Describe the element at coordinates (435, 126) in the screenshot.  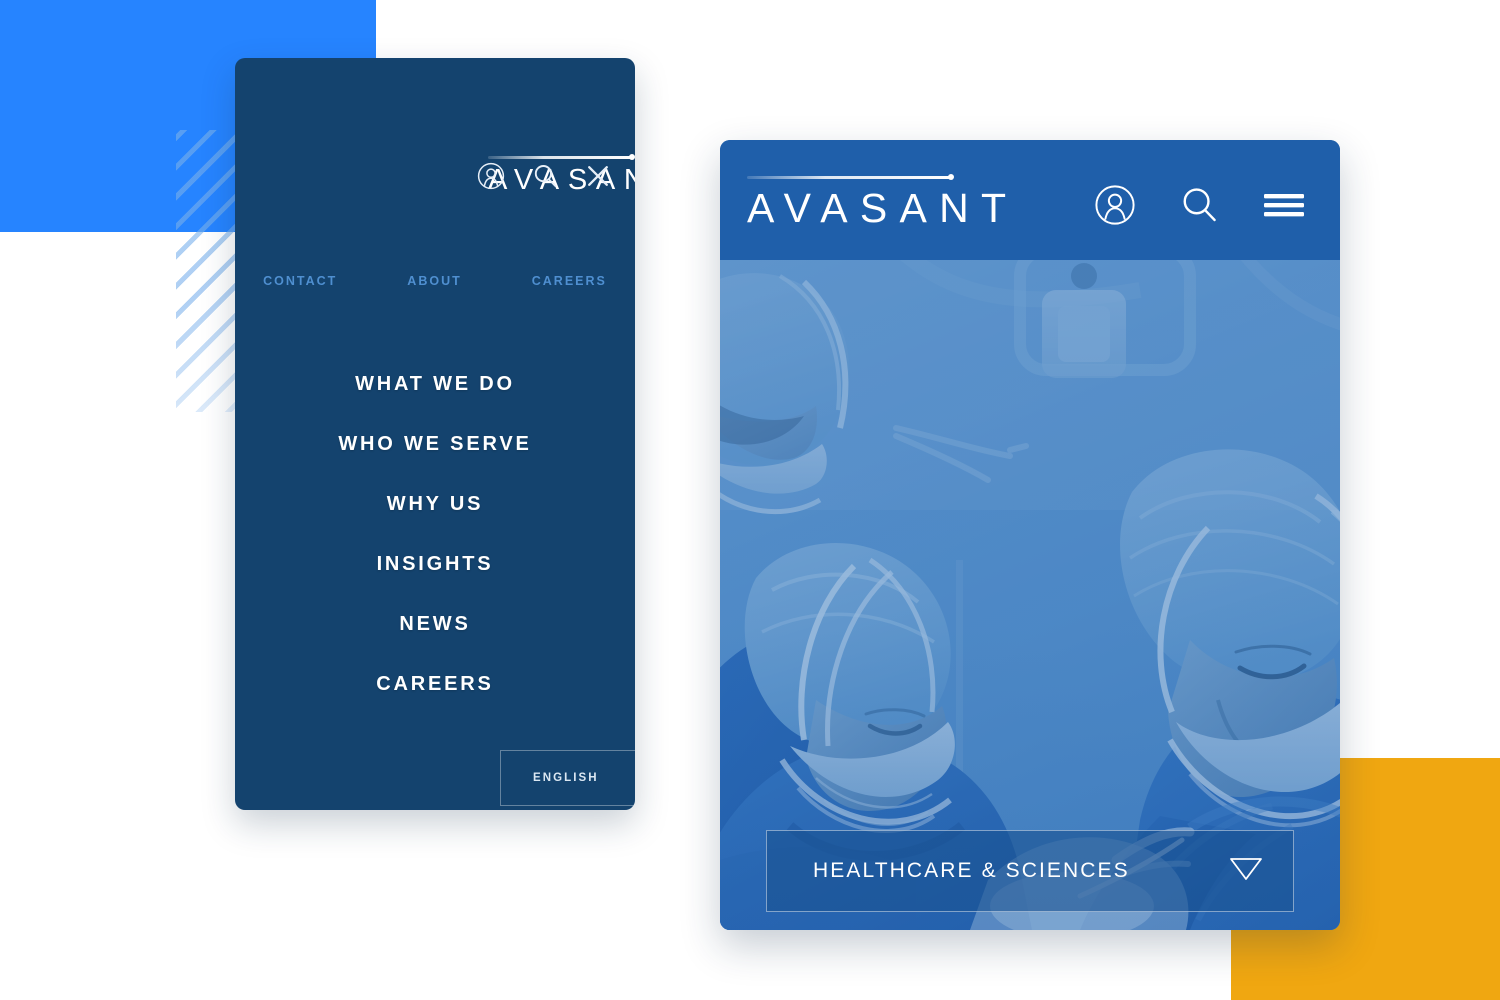
I see `menu-panel-header: AVASANT` at that location.